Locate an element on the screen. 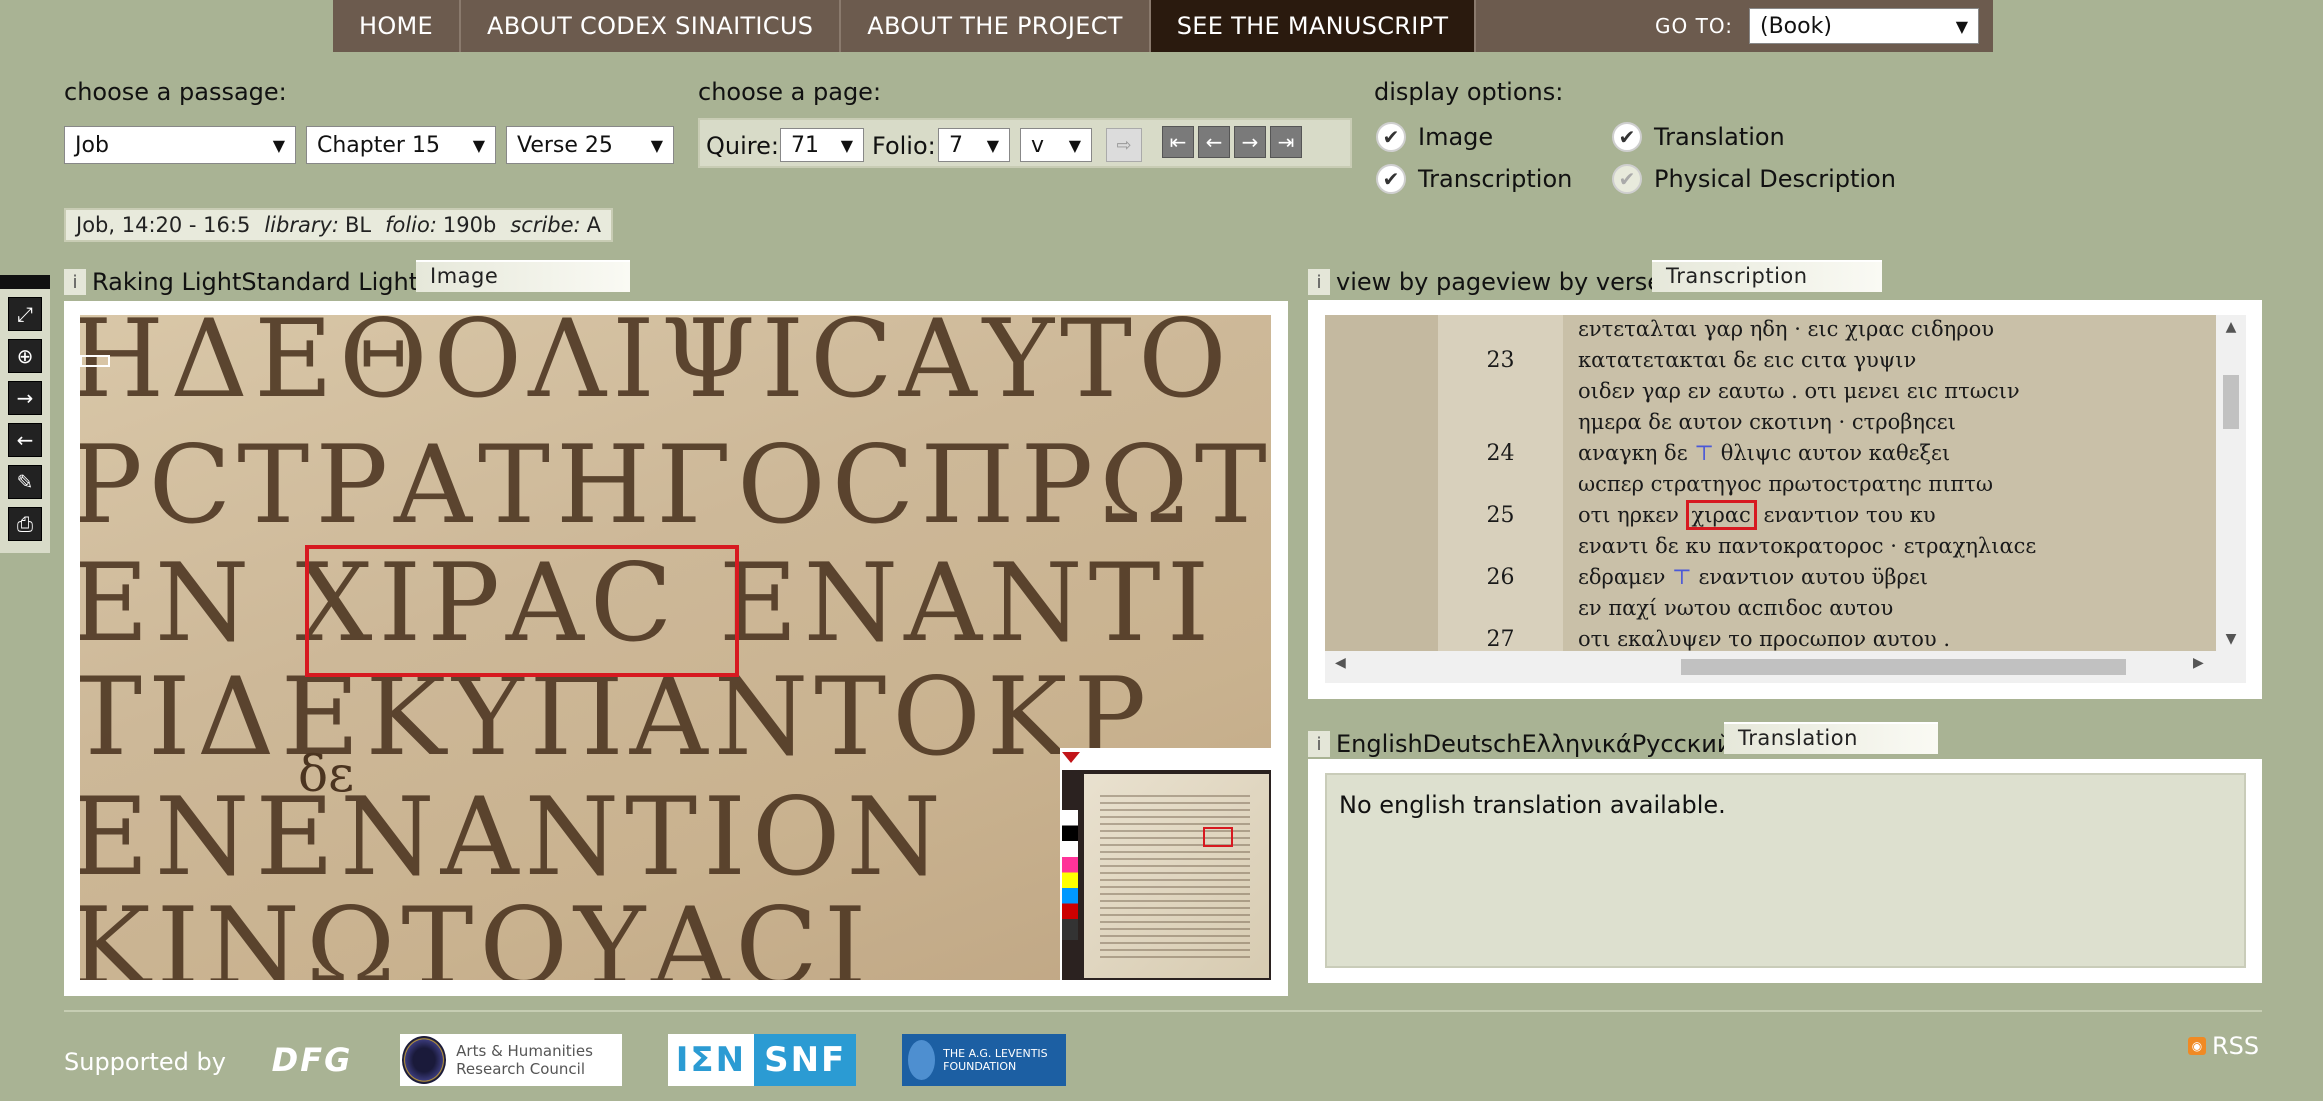  scroll-down-icon: ▼ is located at coordinates (2231, 639).